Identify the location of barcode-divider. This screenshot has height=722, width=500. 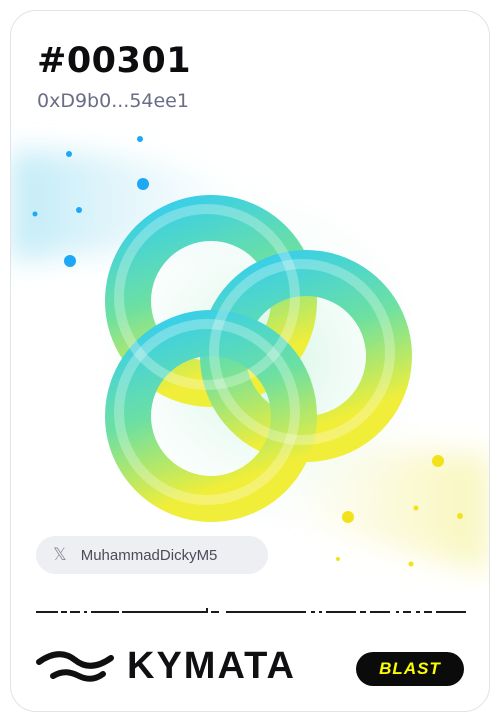
(251, 610).